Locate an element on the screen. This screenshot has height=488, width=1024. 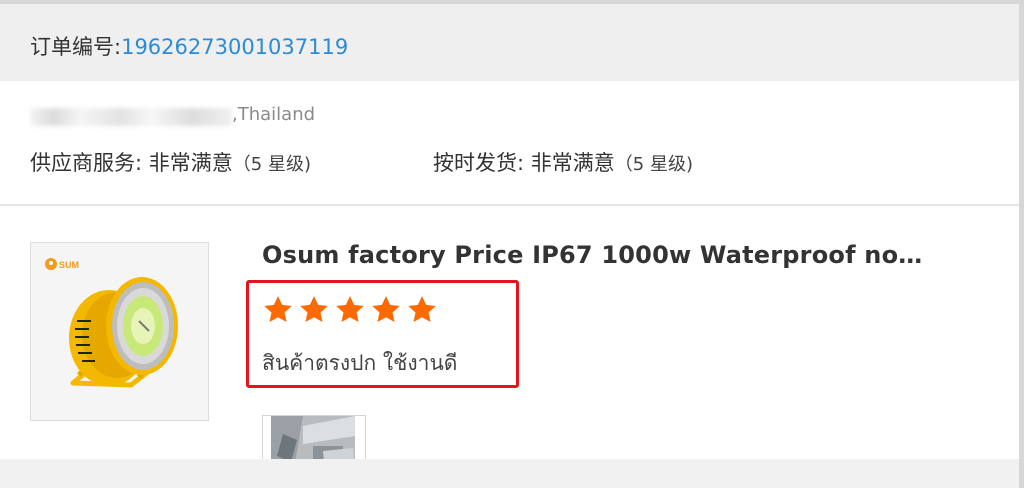
on-time-shipping-label: 按时发货: is located at coordinates (482, 163).